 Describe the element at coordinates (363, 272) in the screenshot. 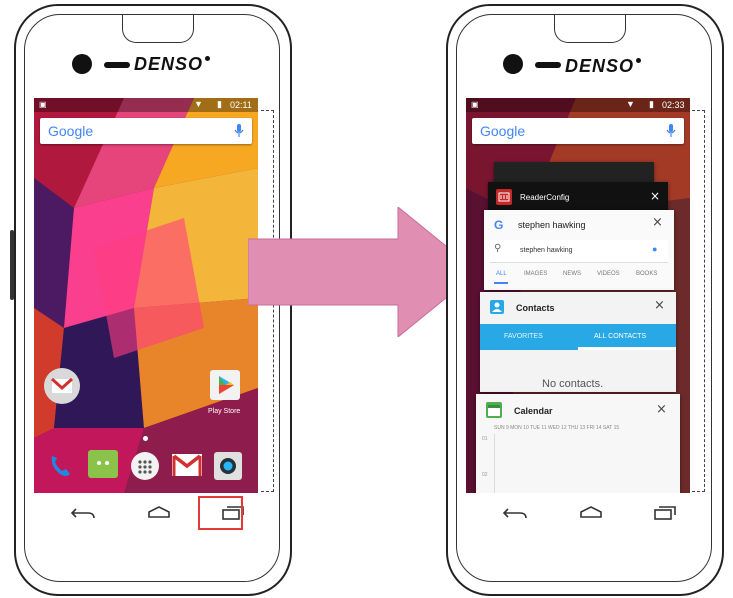

I see `transition-arrow-icon` at that location.